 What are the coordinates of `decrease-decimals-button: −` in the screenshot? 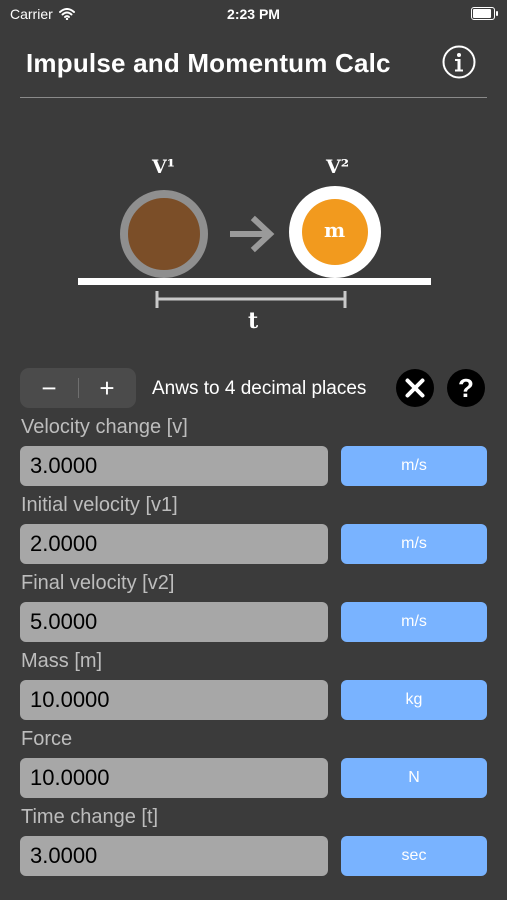 It's located at (49, 388).